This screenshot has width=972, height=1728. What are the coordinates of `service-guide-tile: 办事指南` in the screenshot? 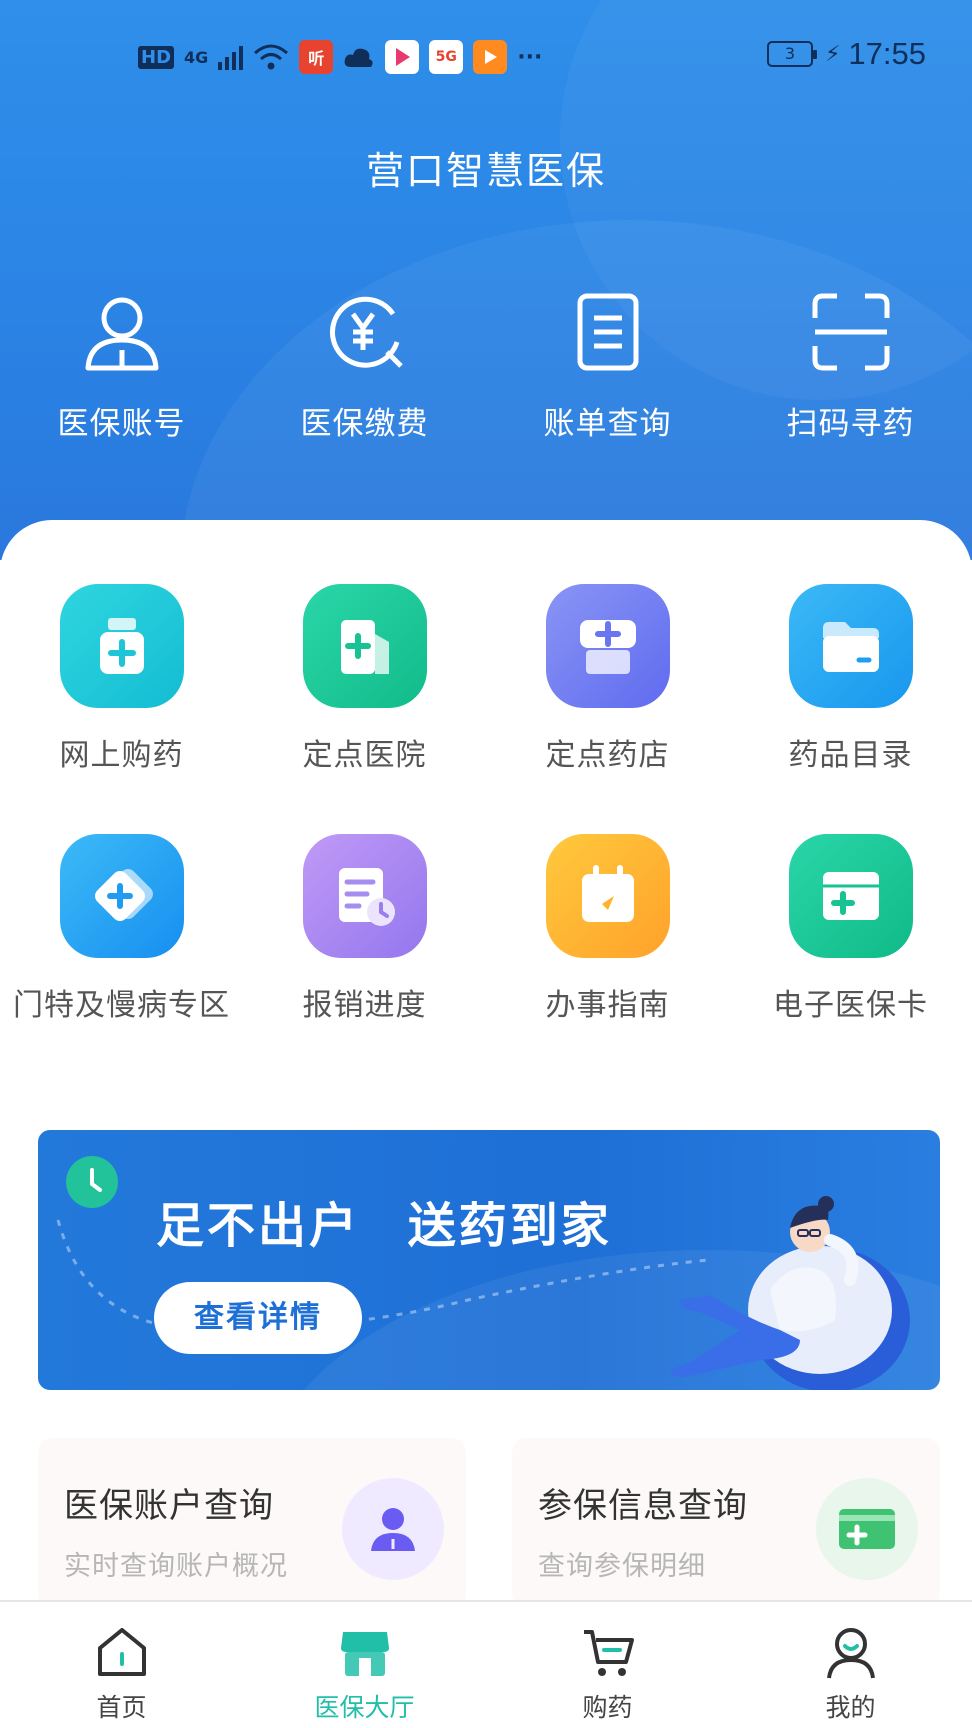 It's located at (607, 959).